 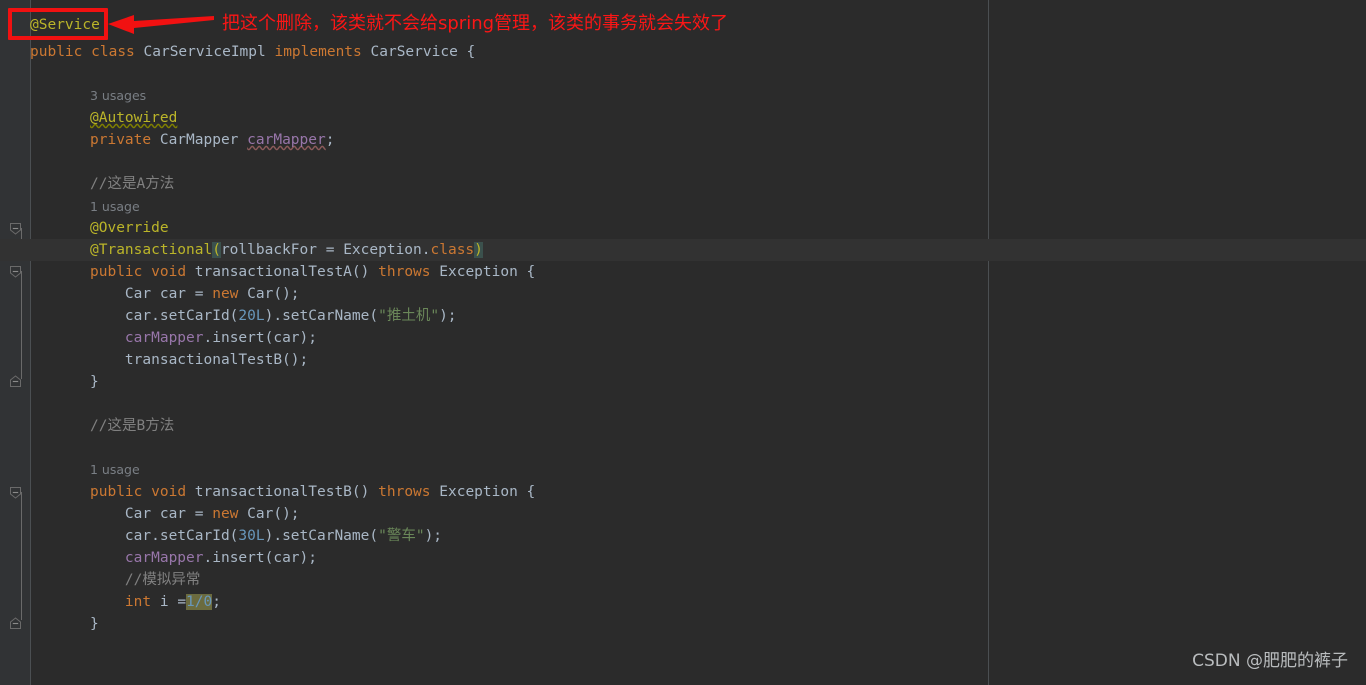 What do you see at coordinates (475, 23) in the screenshot?
I see `annotation-note-text: 把这个删除，该类就不会给spring管理，该类的事务就会失效了` at bounding box center [475, 23].